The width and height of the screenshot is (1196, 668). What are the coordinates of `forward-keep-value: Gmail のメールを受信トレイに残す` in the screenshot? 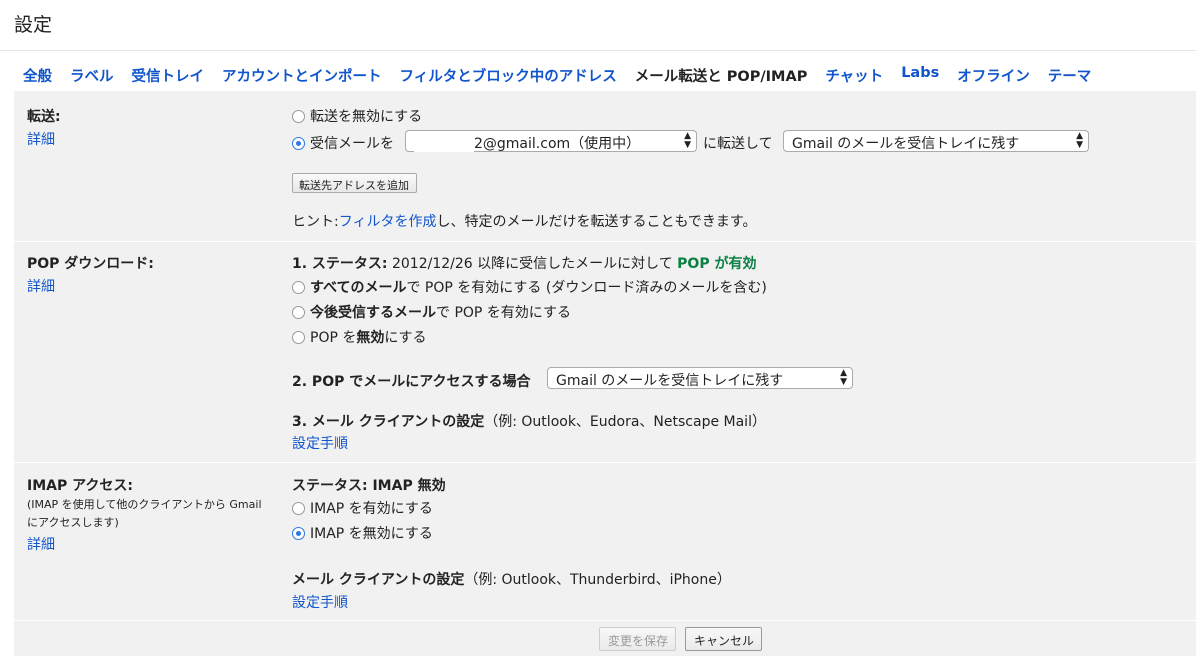 It's located at (906, 144).